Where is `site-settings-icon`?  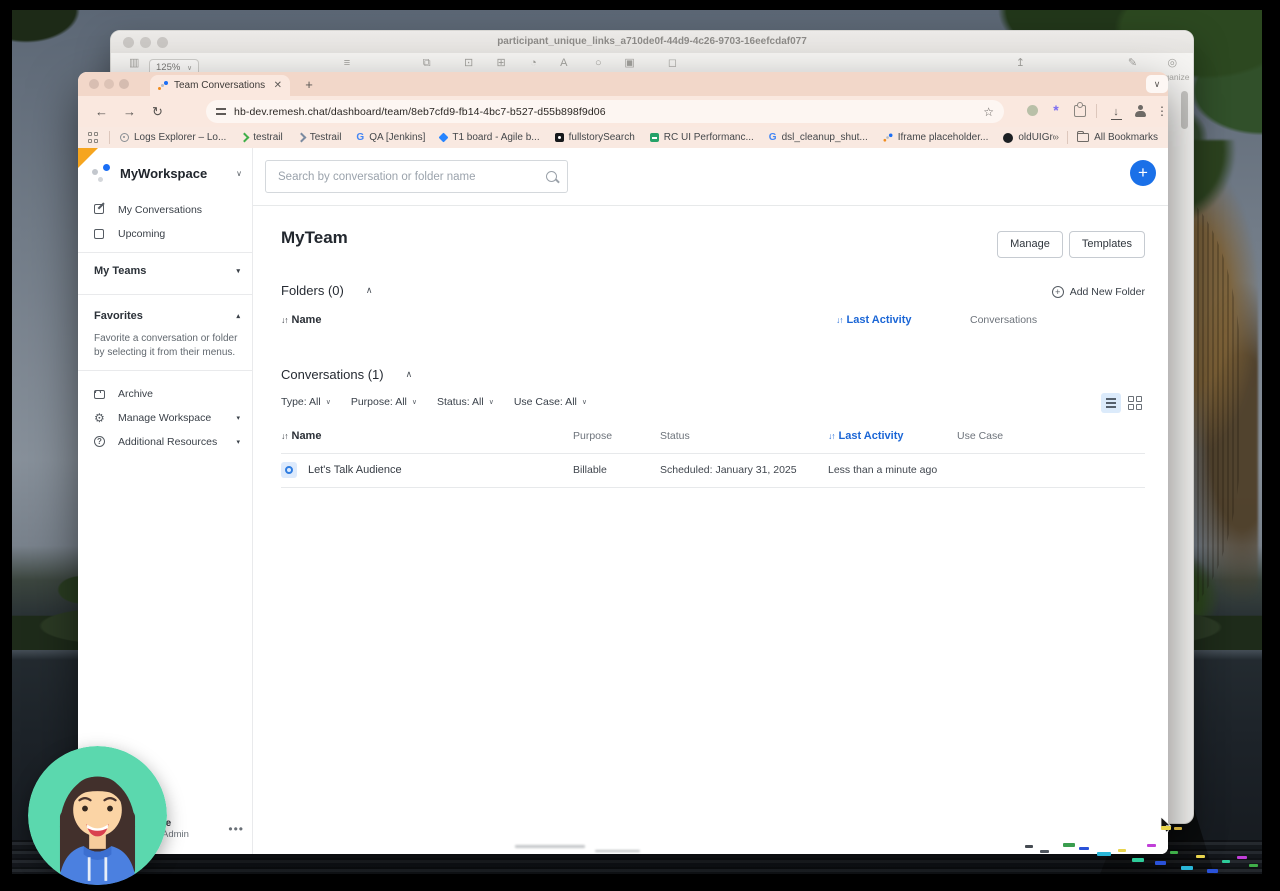
site-settings-icon is located at coordinates (221, 111).